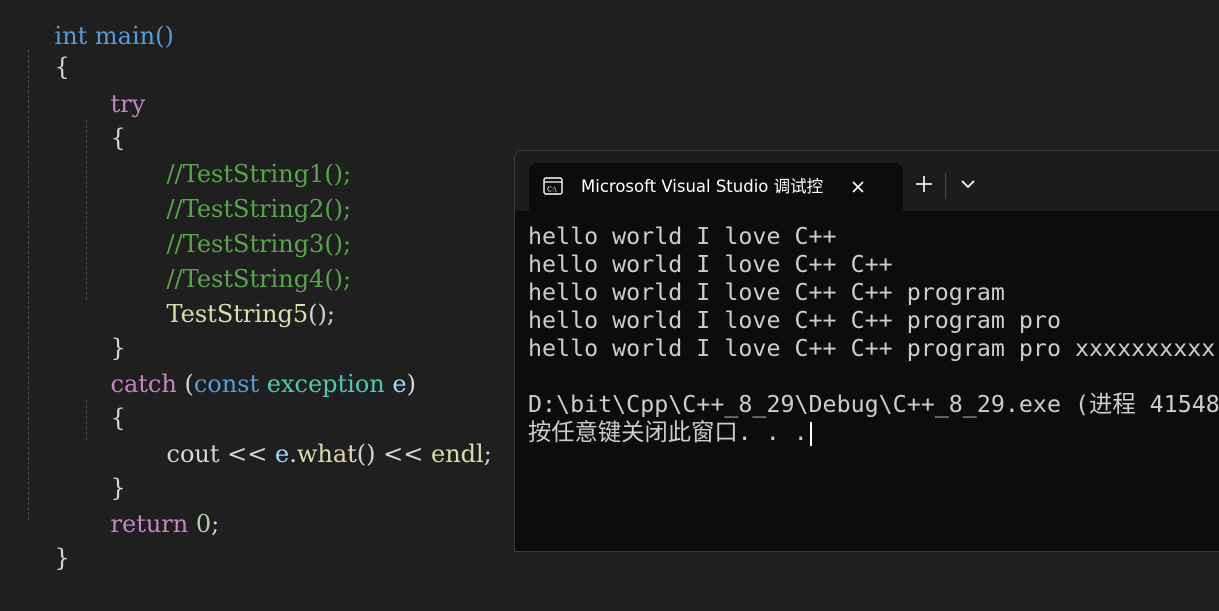 This screenshot has width=1219, height=611. I want to click on code-text: (), so click(366, 454).